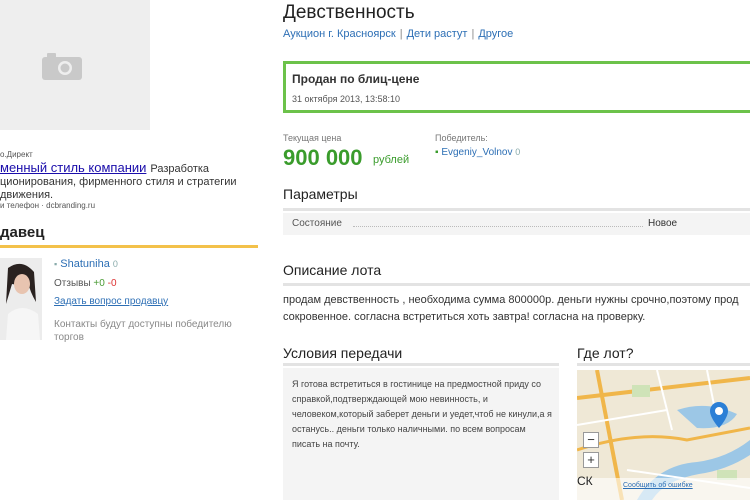 This screenshot has height=500, width=750. Describe the element at coordinates (391, 160) in the screenshot. I see `price-unit: рублей` at that location.